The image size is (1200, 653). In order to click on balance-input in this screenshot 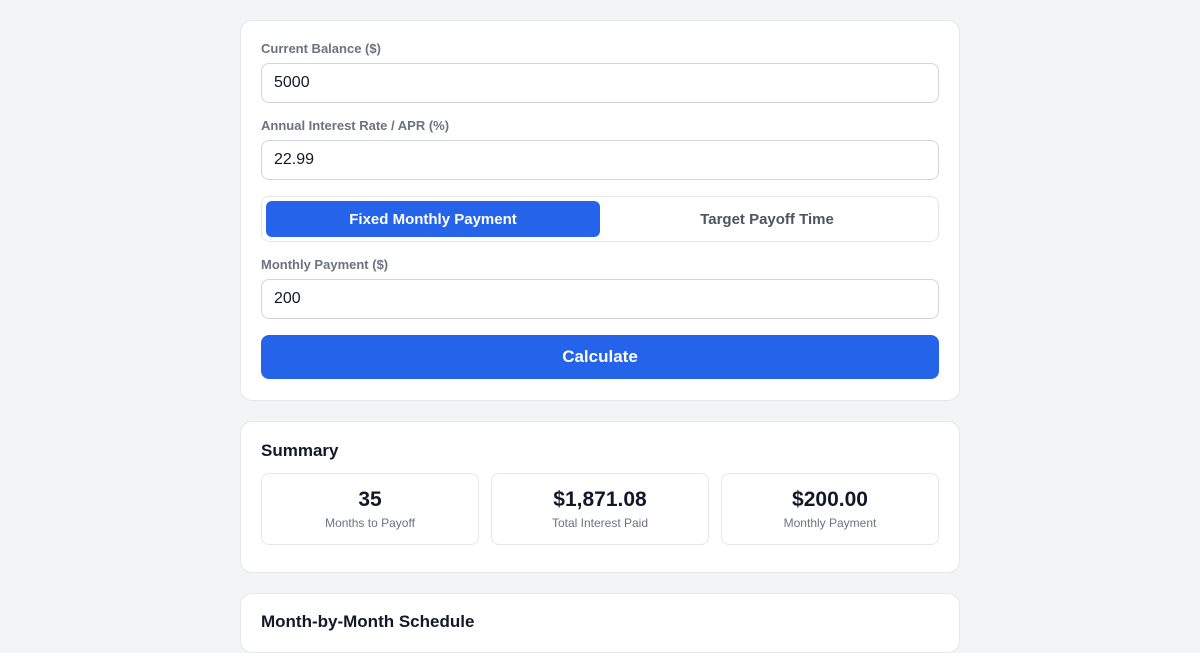, I will do `click(600, 83)`.